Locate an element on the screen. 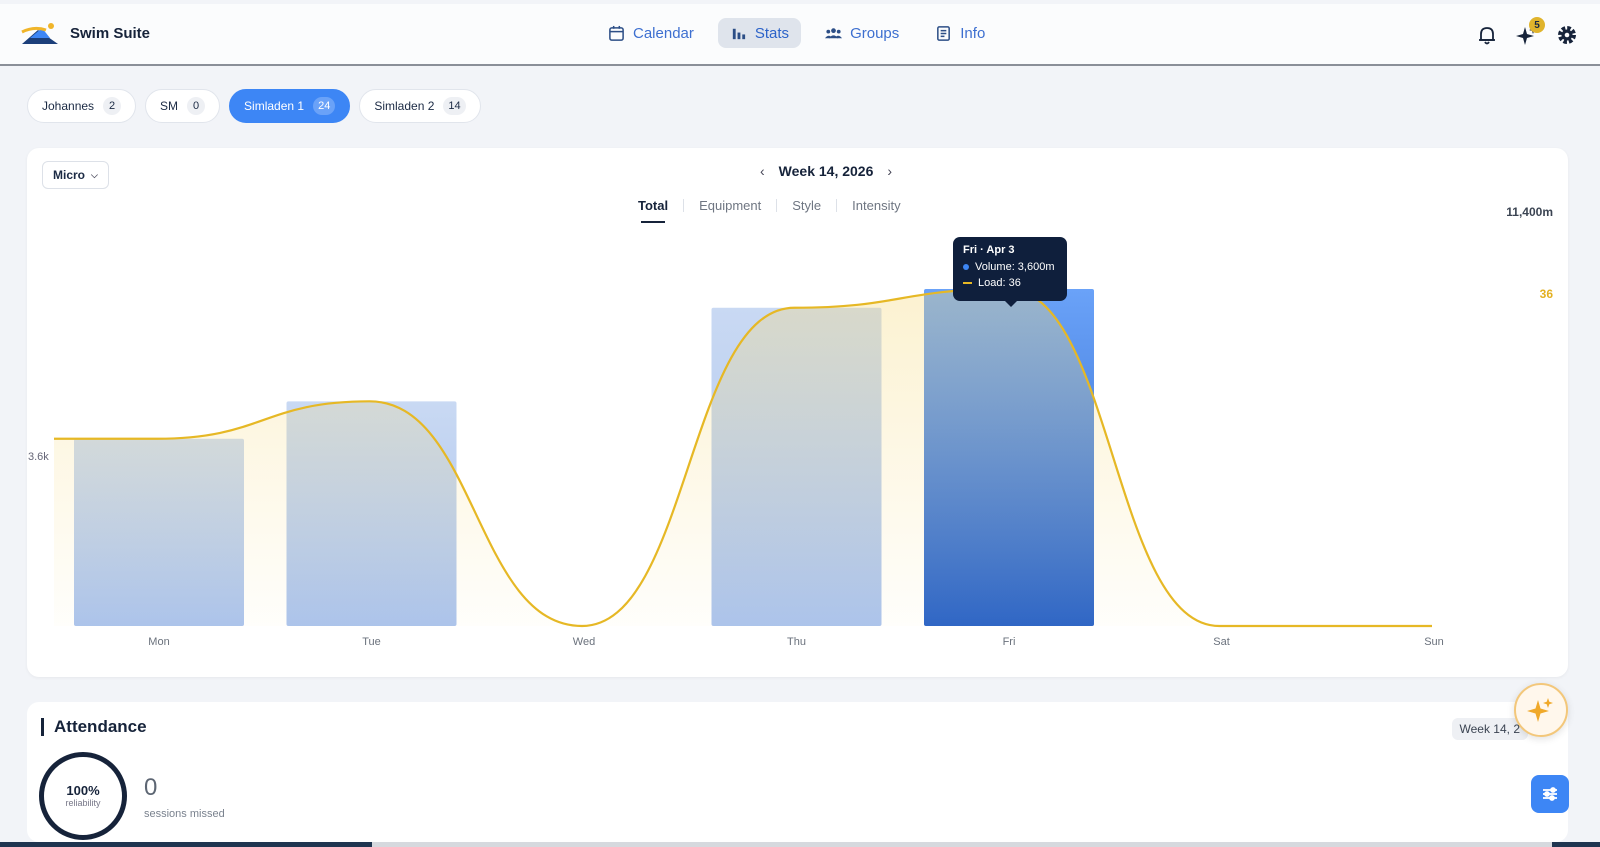 Image resolution: width=1600 pixels, height=847 pixels. horizontal-scrollbar is located at coordinates (800, 844).